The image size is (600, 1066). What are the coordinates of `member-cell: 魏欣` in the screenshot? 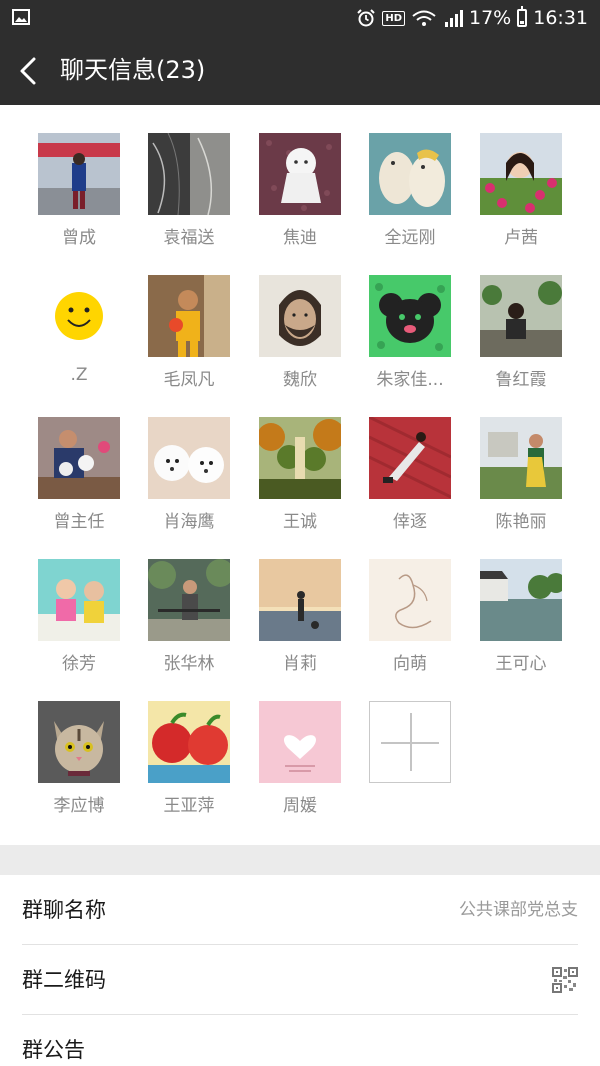 It's located at (299, 318).